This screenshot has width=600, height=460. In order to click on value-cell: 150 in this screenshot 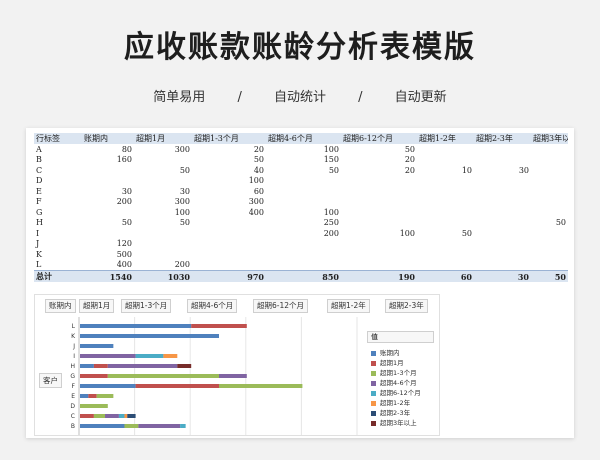, I will do `click(303, 160)`.